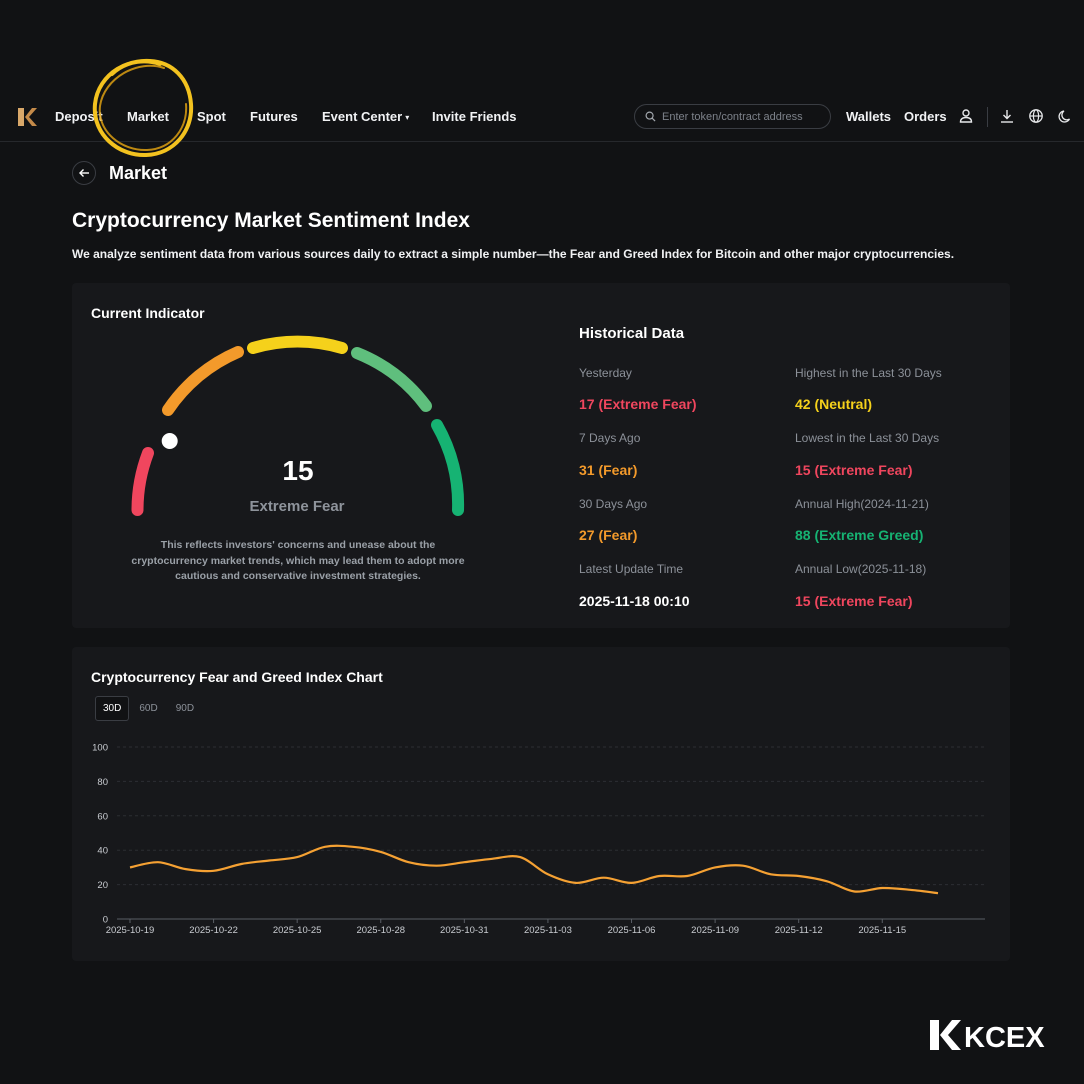  Describe the element at coordinates (271, 220) in the screenshot. I see `page-title: Cryptocurrency Market Sentiment Index` at that location.